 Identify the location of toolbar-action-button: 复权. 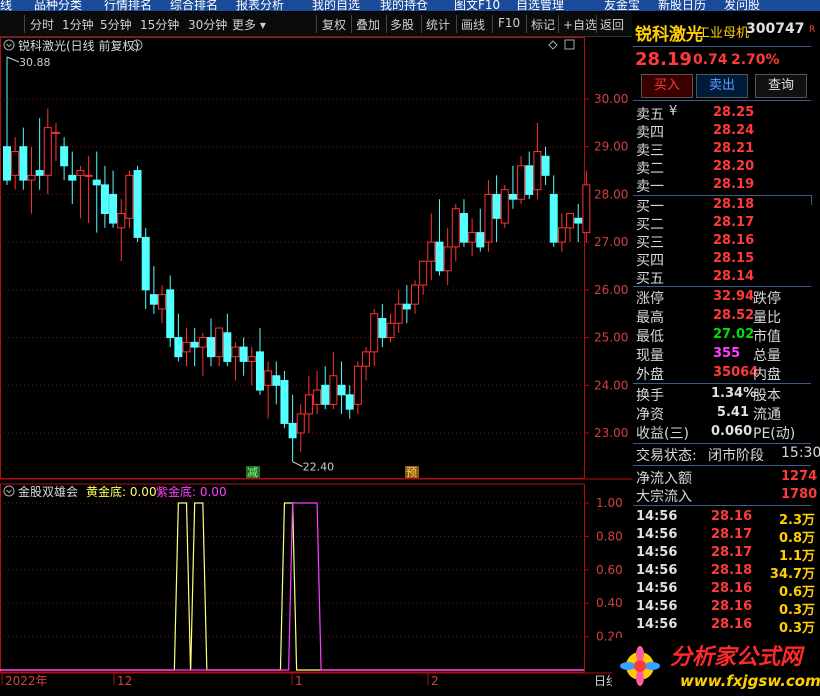
(334, 24).